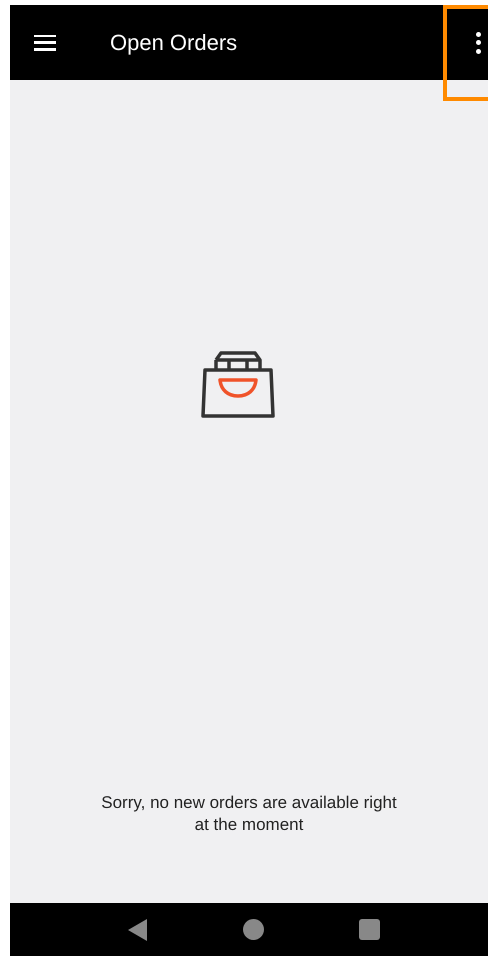 The height and width of the screenshot is (961, 488). Describe the element at coordinates (174, 43) in the screenshot. I see `screen-title: Open Orders` at that location.